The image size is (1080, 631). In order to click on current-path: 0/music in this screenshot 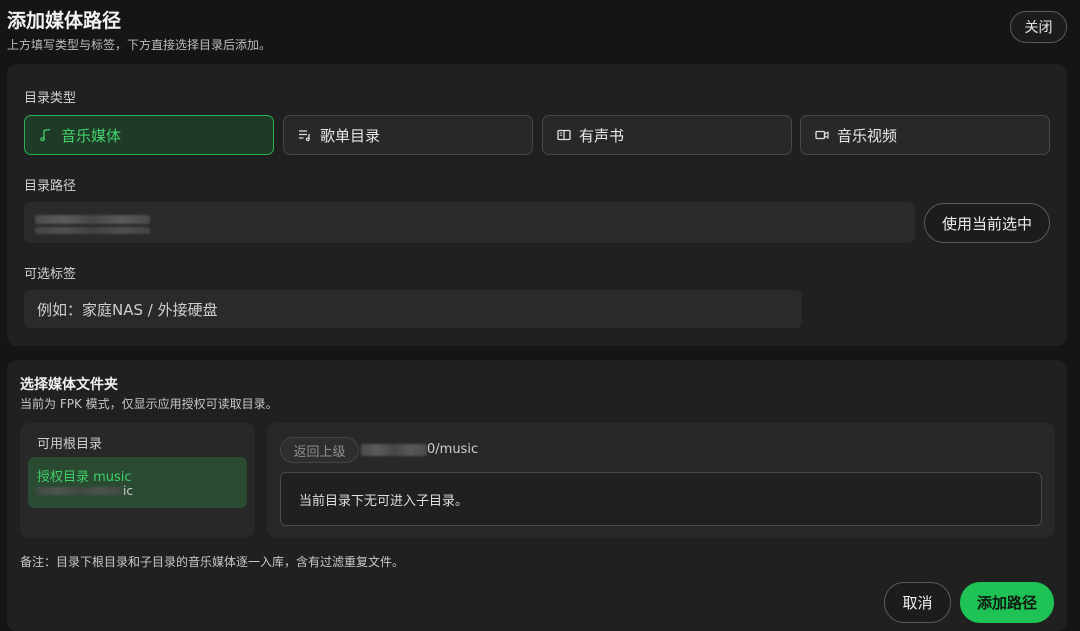, I will do `click(453, 449)`.